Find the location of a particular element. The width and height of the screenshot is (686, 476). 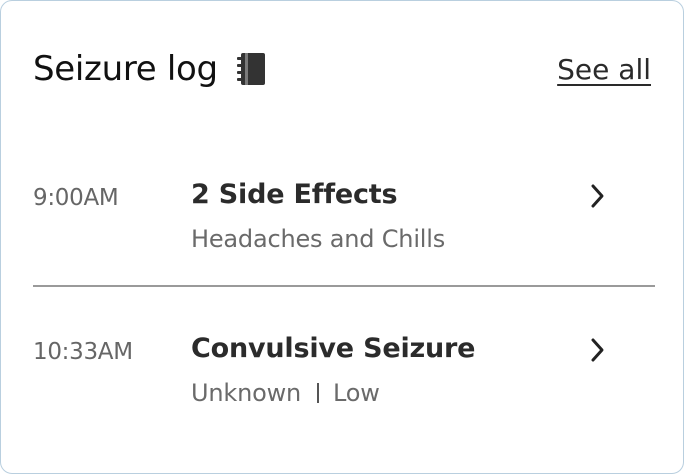

entry-subtitle: Unknown Low is located at coordinates (285, 393).